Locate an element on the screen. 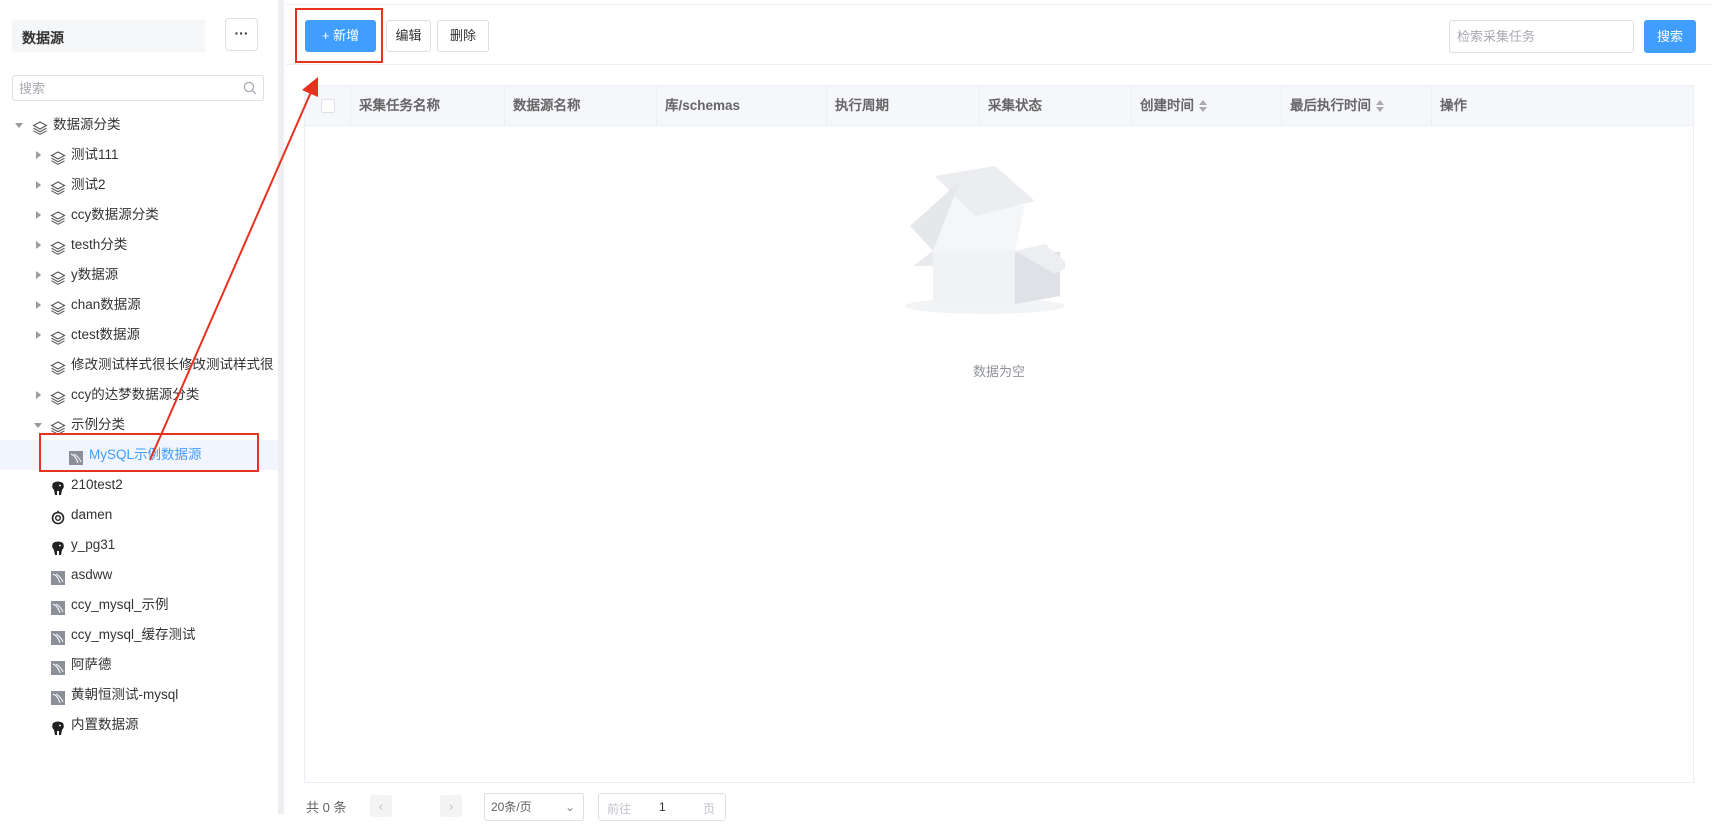 The height and width of the screenshot is (825, 1712). tree-node-datasource: damen is located at coordinates (141, 515).